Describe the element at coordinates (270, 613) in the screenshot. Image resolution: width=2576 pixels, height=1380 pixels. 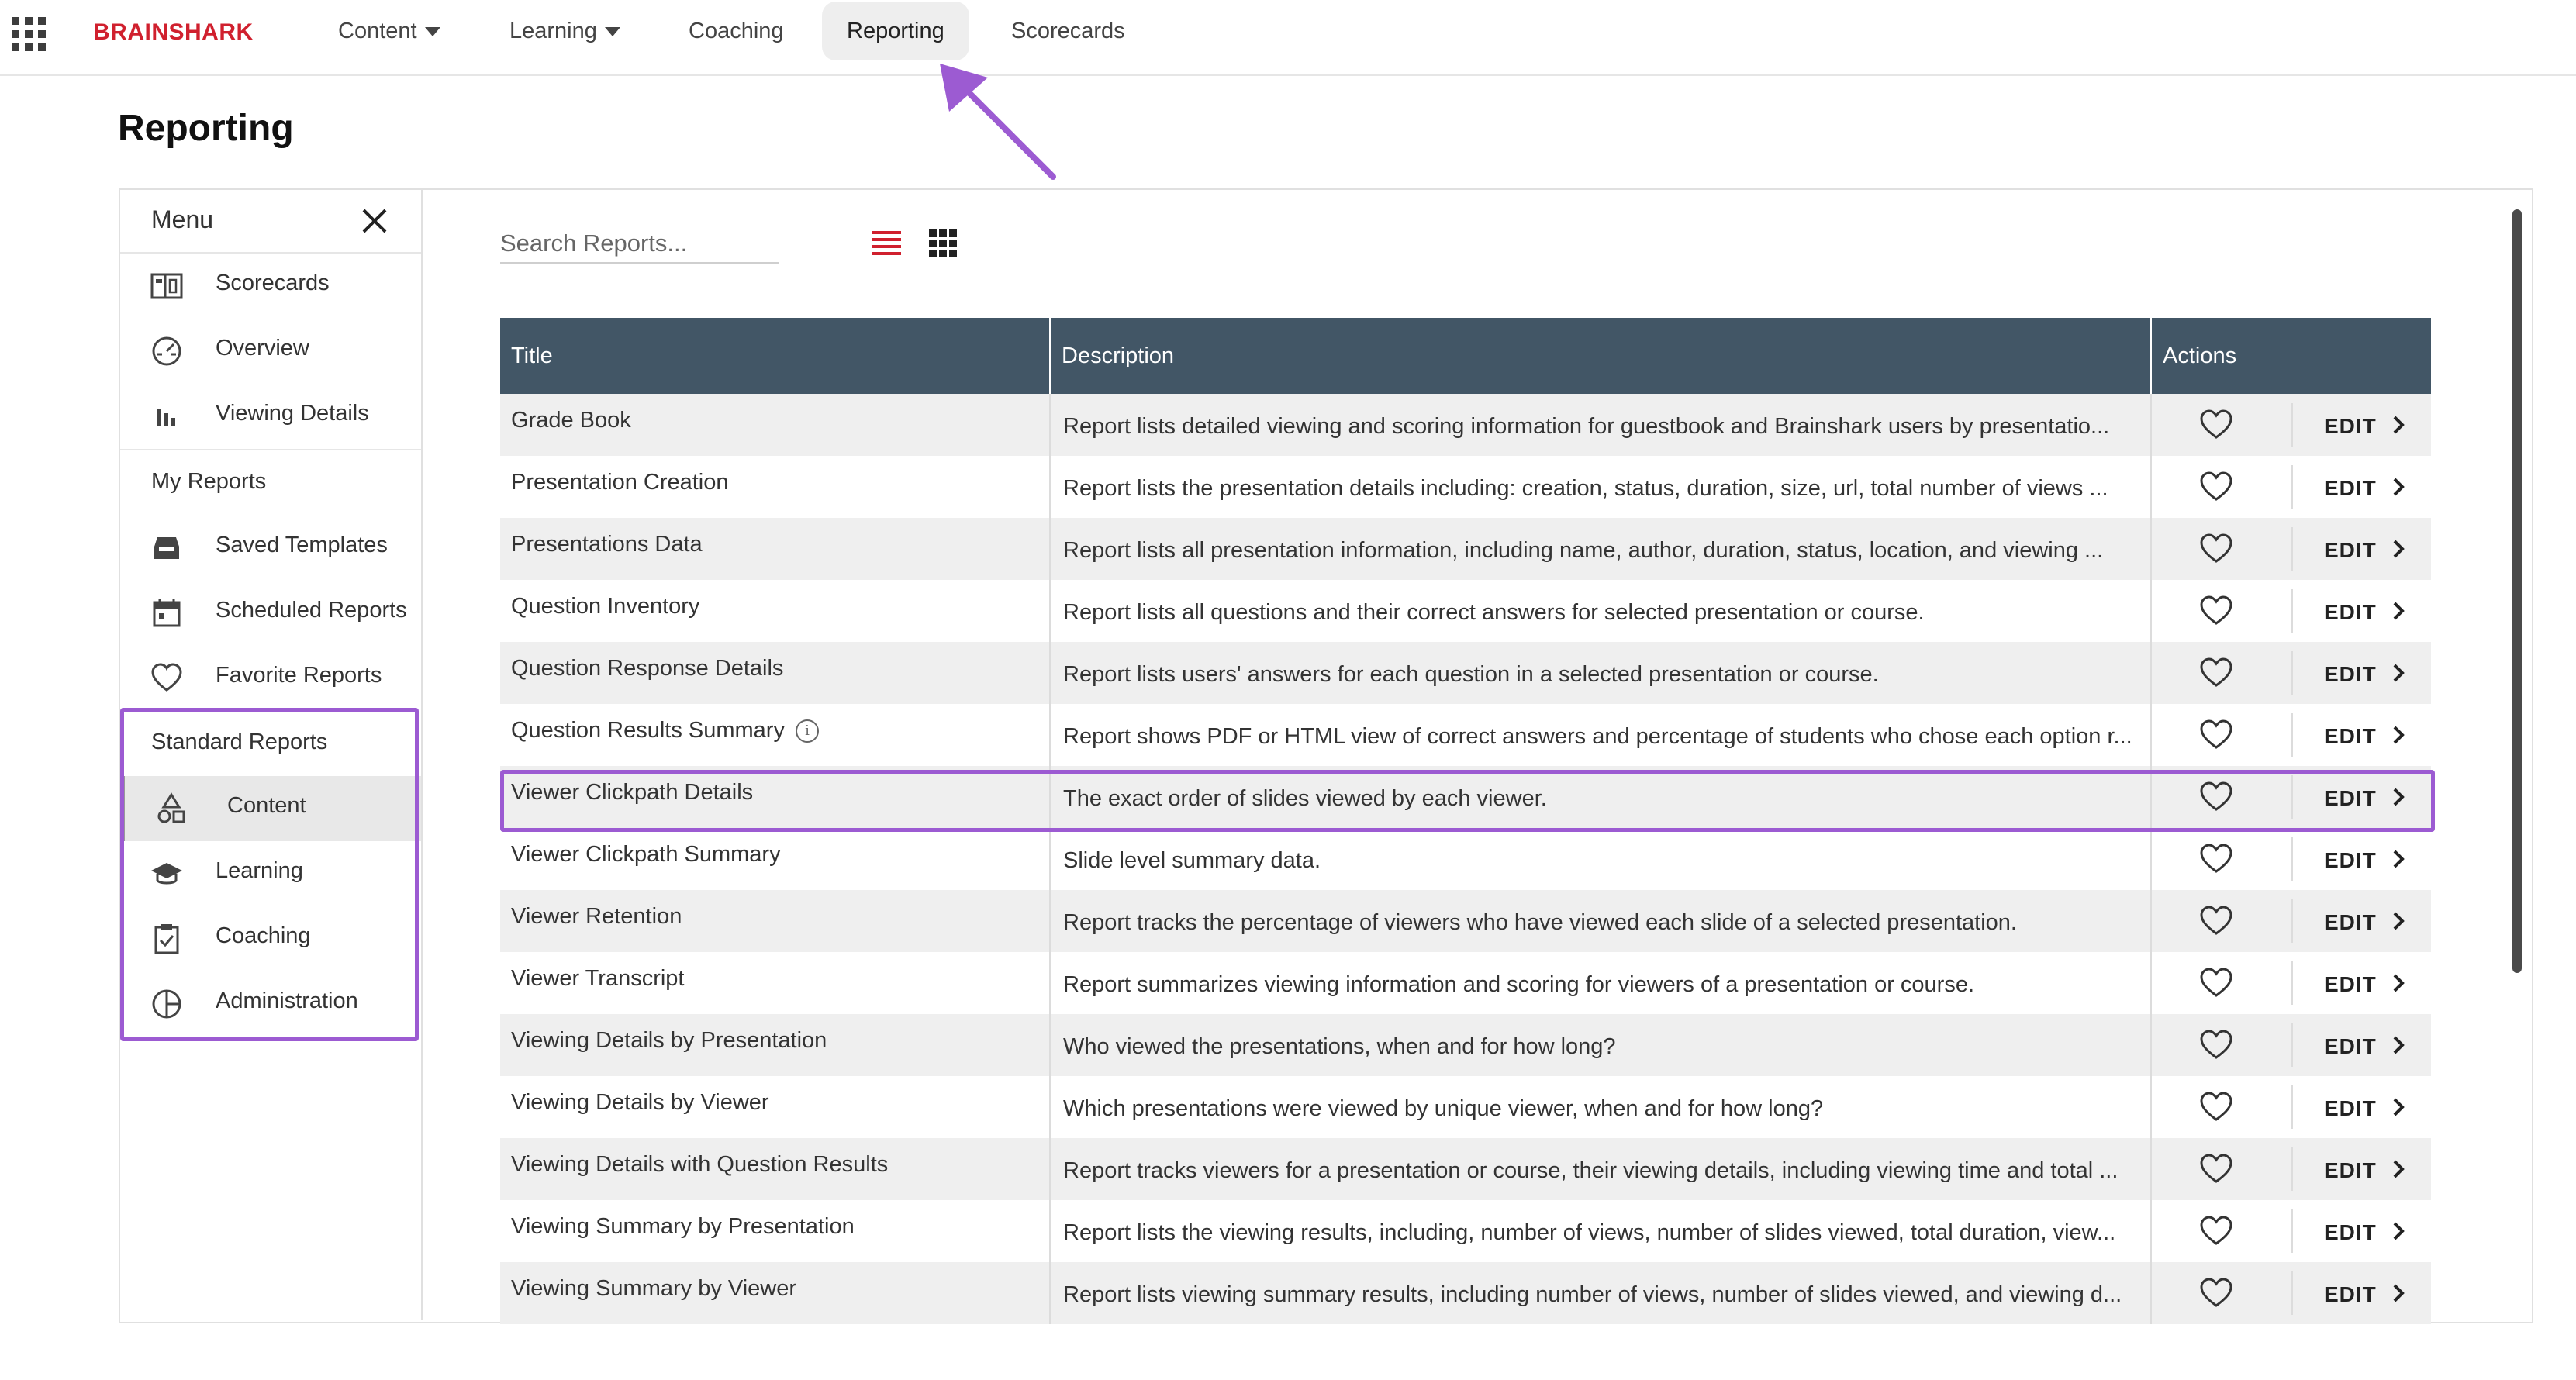
I see `menu-item-scheduled-reports: Scheduled Reports` at that location.